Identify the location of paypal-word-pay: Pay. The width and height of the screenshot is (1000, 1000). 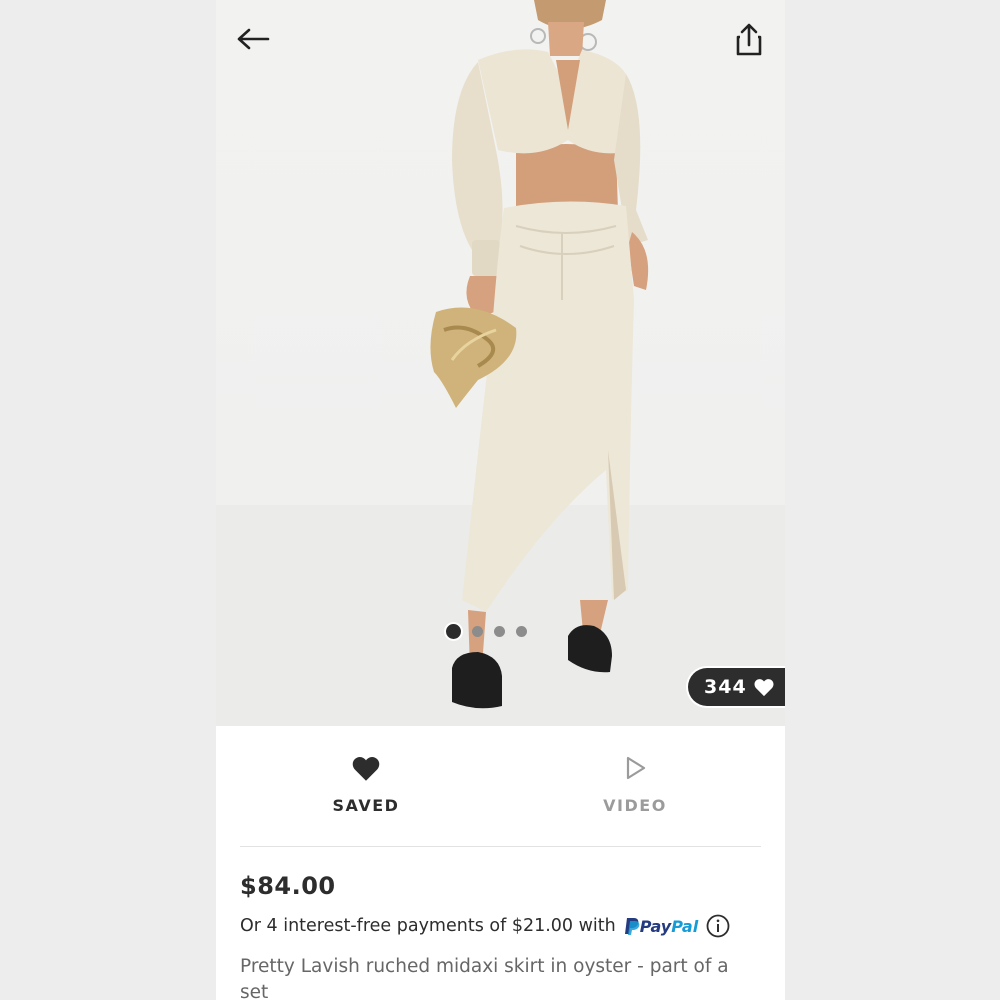
(655, 926).